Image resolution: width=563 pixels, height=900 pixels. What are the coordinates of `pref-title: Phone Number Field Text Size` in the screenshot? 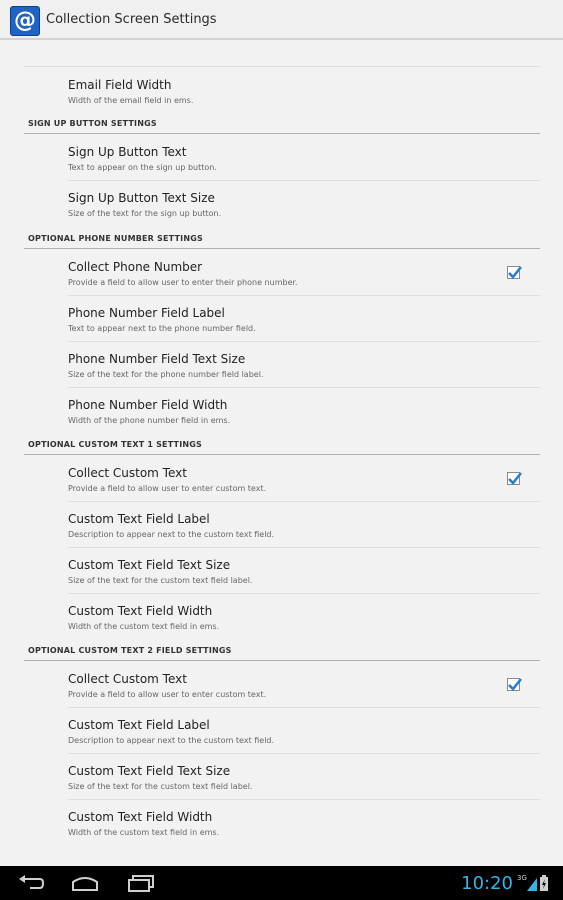 It's located at (157, 359).